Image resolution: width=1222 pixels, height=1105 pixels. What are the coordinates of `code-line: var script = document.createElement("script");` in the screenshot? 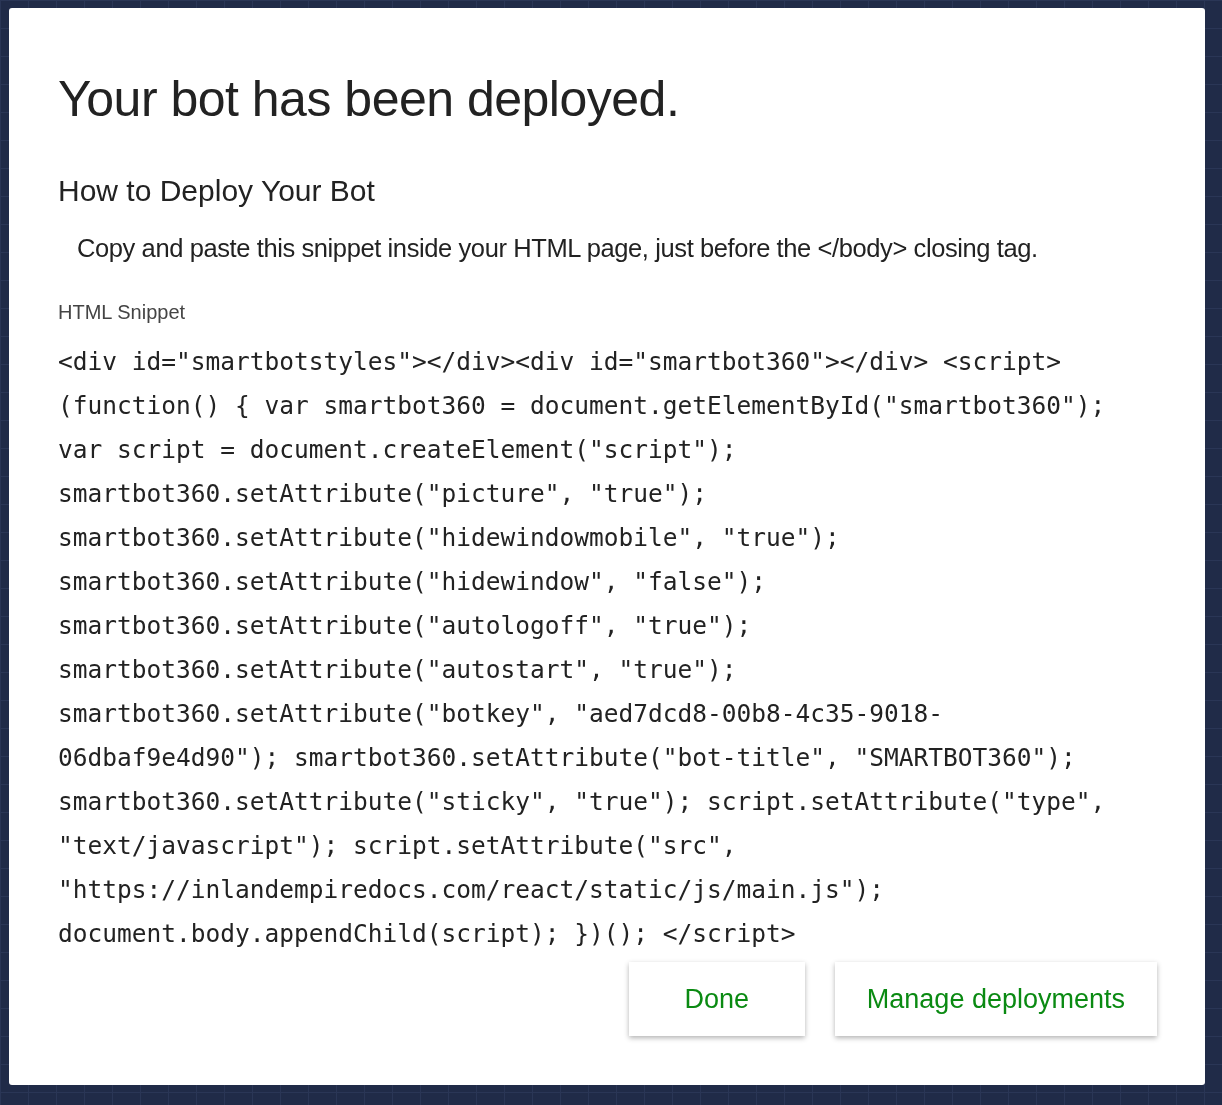 It's located at (398, 450).